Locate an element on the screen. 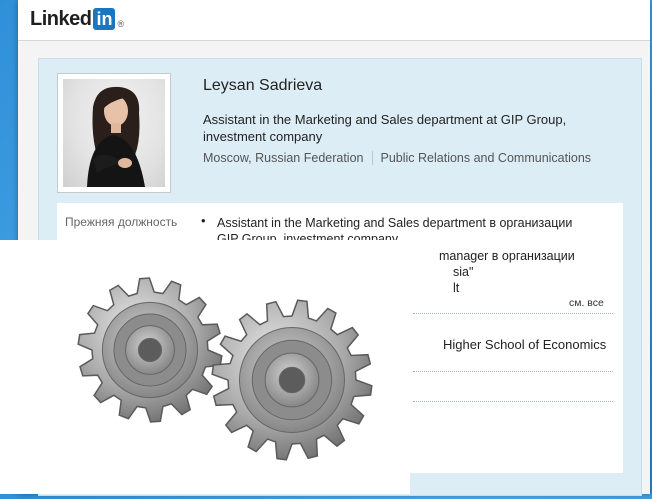 The image size is (652, 499). profile-location: Moscow, Russian Federation is located at coordinates (283, 158).